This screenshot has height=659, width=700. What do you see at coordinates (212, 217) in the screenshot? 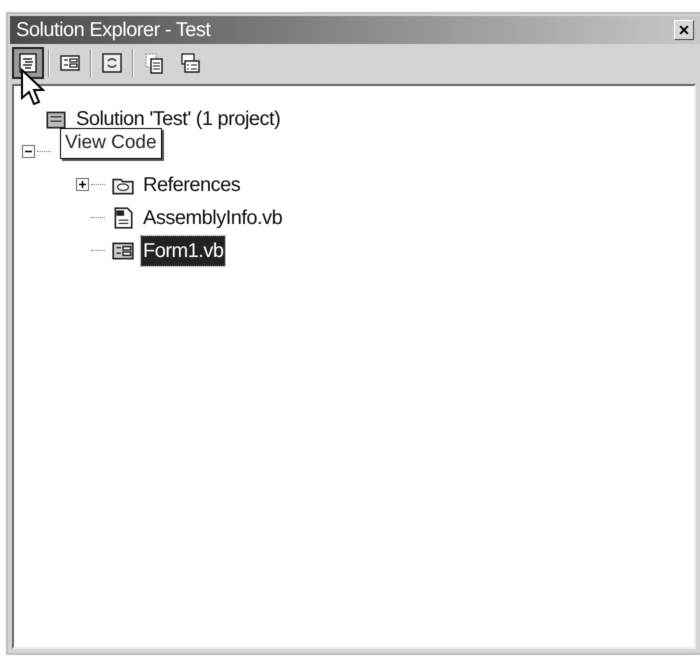
I see `tree-item: AssemblyInfo.vb` at bounding box center [212, 217].